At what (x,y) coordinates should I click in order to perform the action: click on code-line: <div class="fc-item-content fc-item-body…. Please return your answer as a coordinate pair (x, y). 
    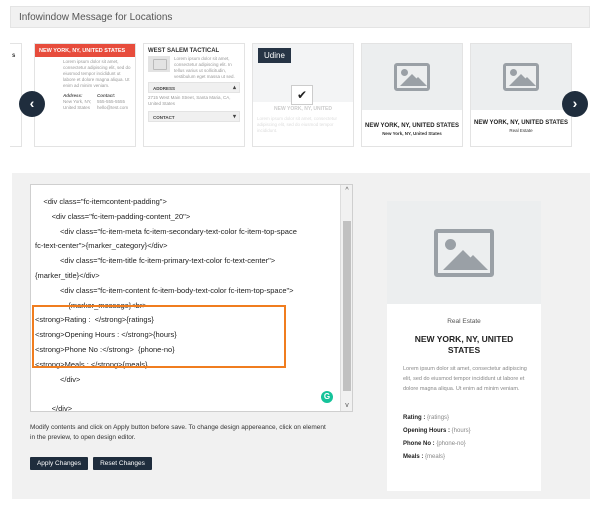
    Looking at the image, I should click on (187, 291).